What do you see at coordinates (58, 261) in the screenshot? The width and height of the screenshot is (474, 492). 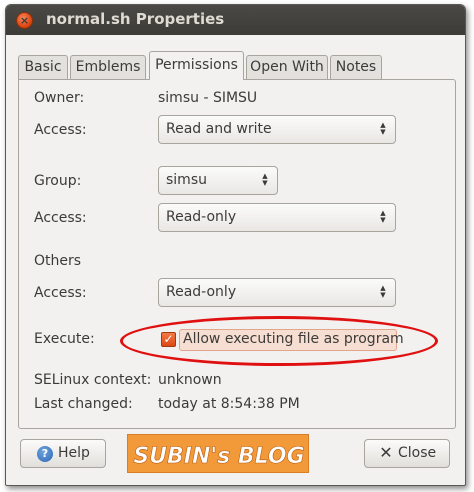 I see `others-label: Others` at bounding box center [58, 261].